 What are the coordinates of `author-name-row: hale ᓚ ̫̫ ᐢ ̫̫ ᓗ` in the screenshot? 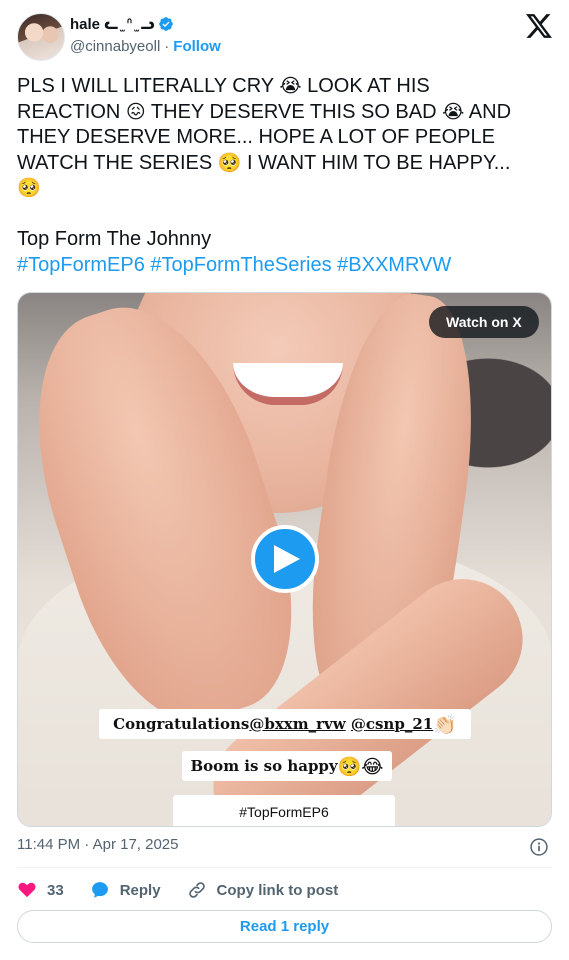 It's located at (122, 24).